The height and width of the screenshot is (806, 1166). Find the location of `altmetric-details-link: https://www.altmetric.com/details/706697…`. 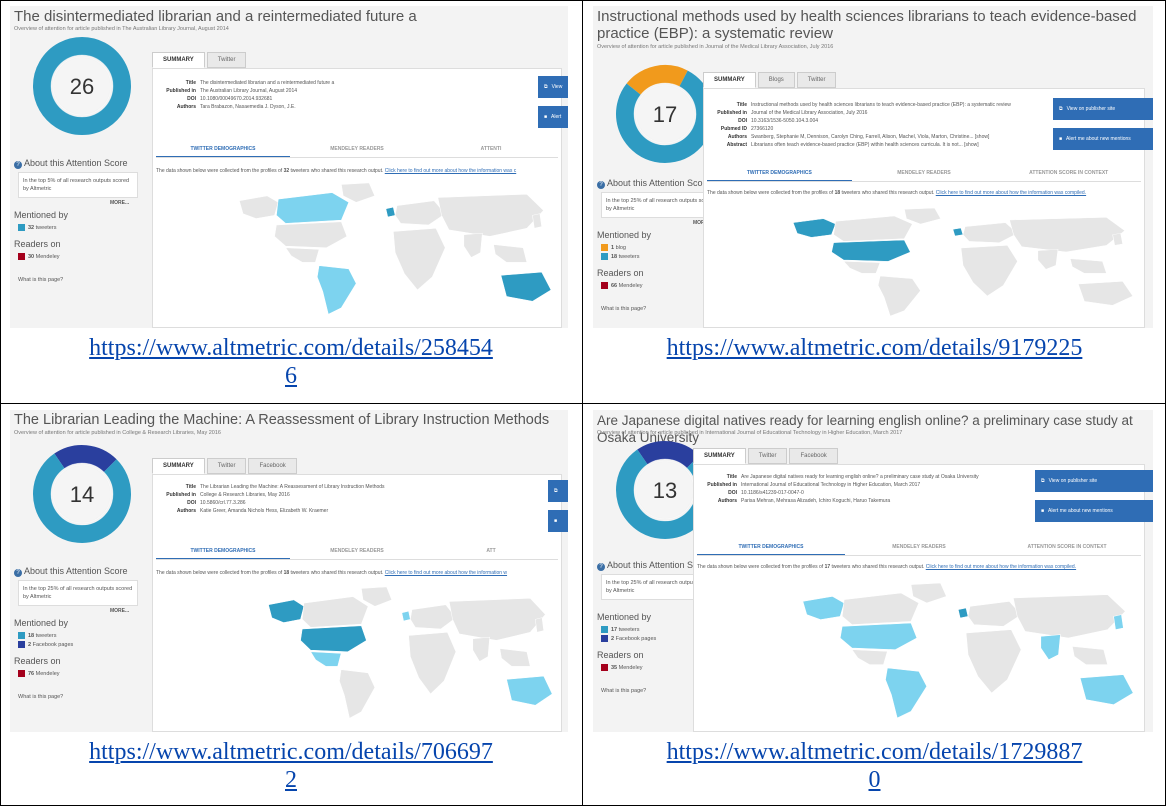

altmetric-details-link: https://www.altmetric.com/details/706697… is located at coordinates (291, 766).